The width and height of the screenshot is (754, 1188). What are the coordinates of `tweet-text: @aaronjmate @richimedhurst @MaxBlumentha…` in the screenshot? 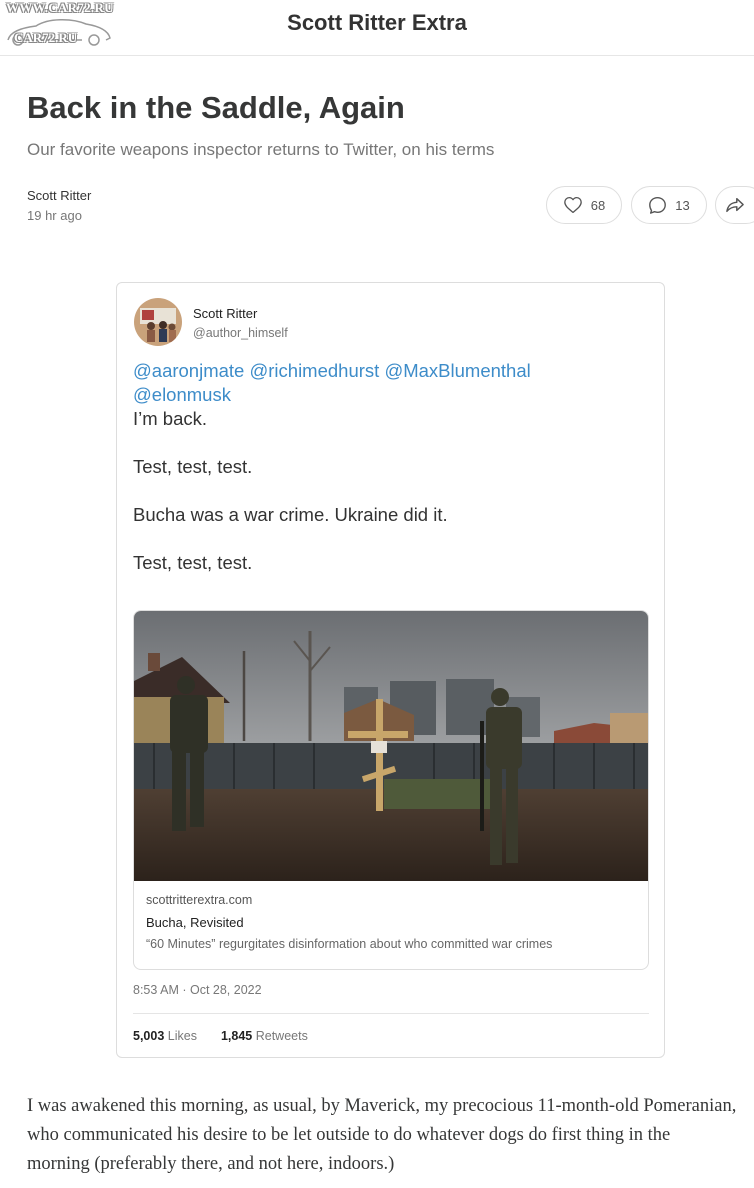 It's located at (383, 467).